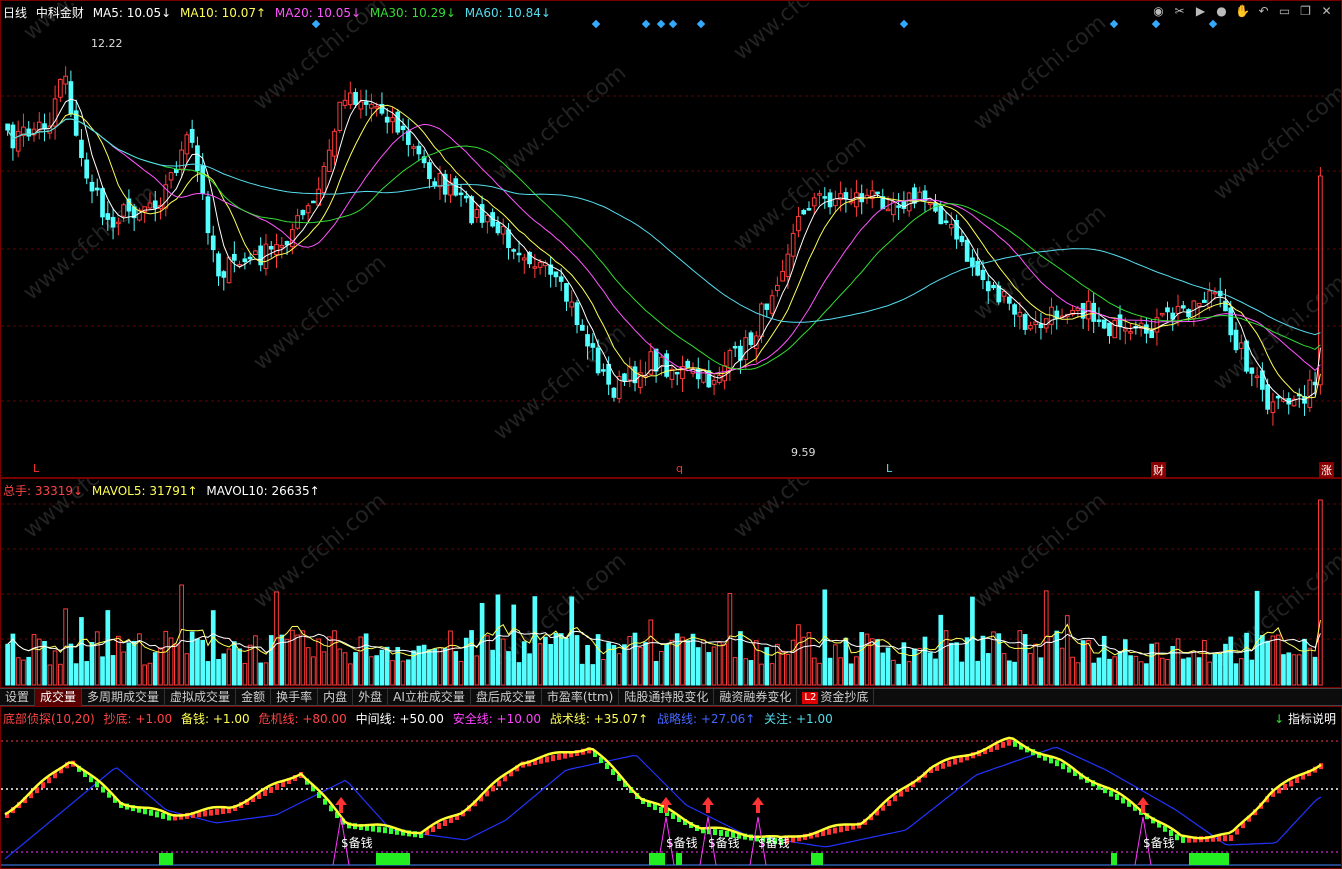 The image size is (1342, 869). Describe the element at coordinates (1284, 10) in the screenshot. I see `minimize-icon: ▭` at that location.